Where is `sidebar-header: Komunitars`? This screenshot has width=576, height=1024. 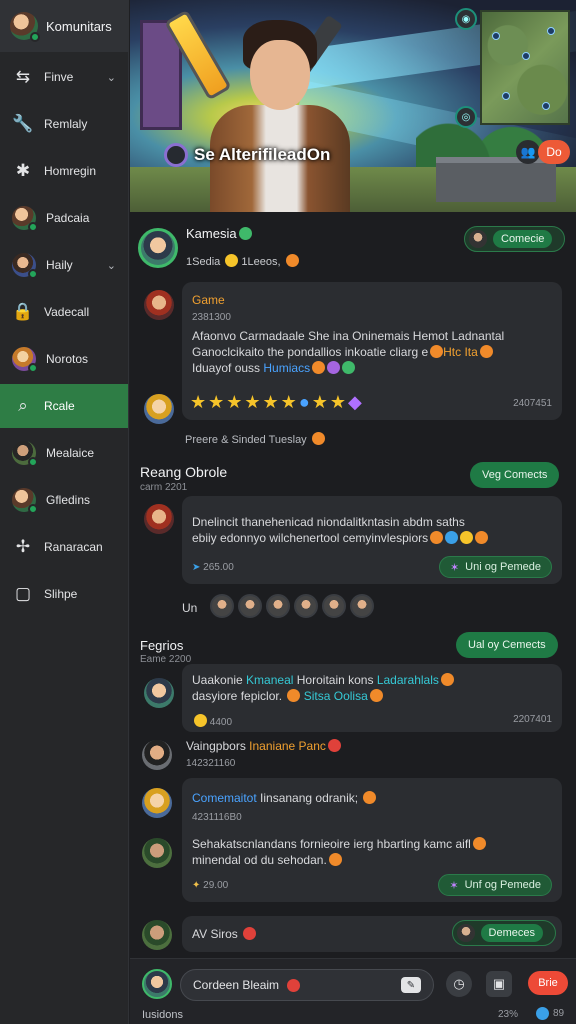
sidebar-header: Komunitars is located at coordinates (64, 26).